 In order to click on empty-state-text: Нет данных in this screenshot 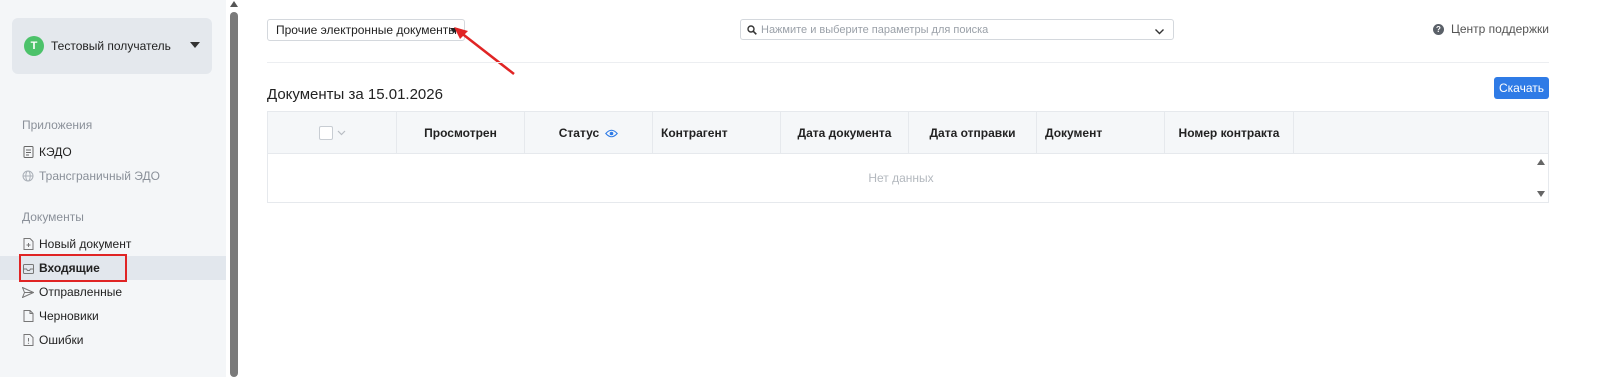, I will do `click(901, 178)`.